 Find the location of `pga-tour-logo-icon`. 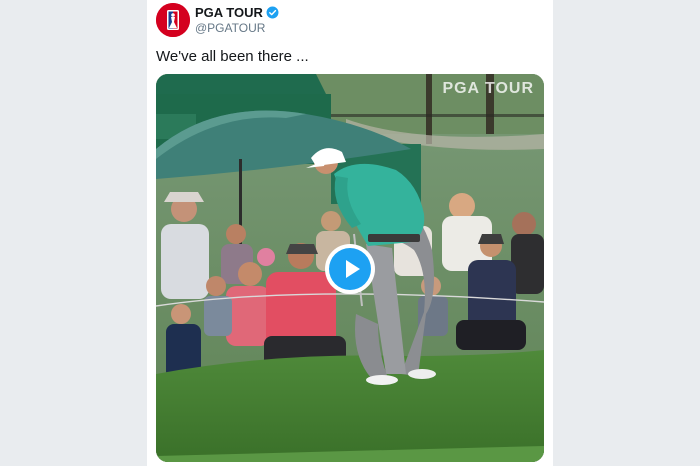

pga-tour-logo-icon is located at coordinates (173, 20).